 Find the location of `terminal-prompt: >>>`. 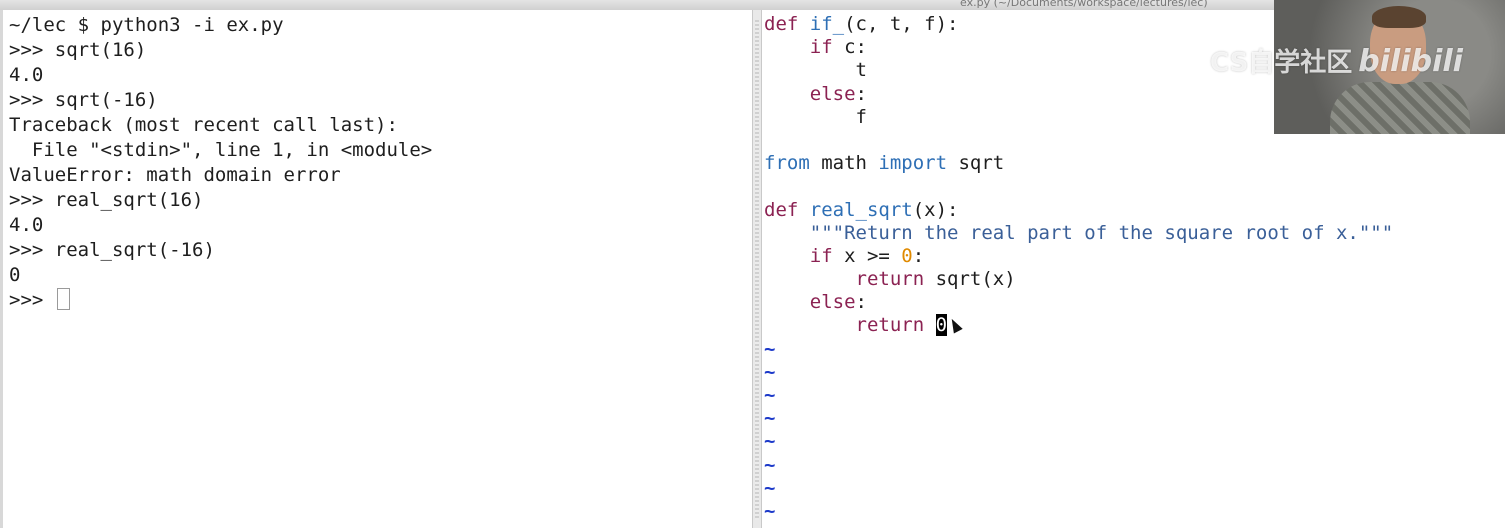

terminal-prompt: >>> is located at coordinates (32, 300).